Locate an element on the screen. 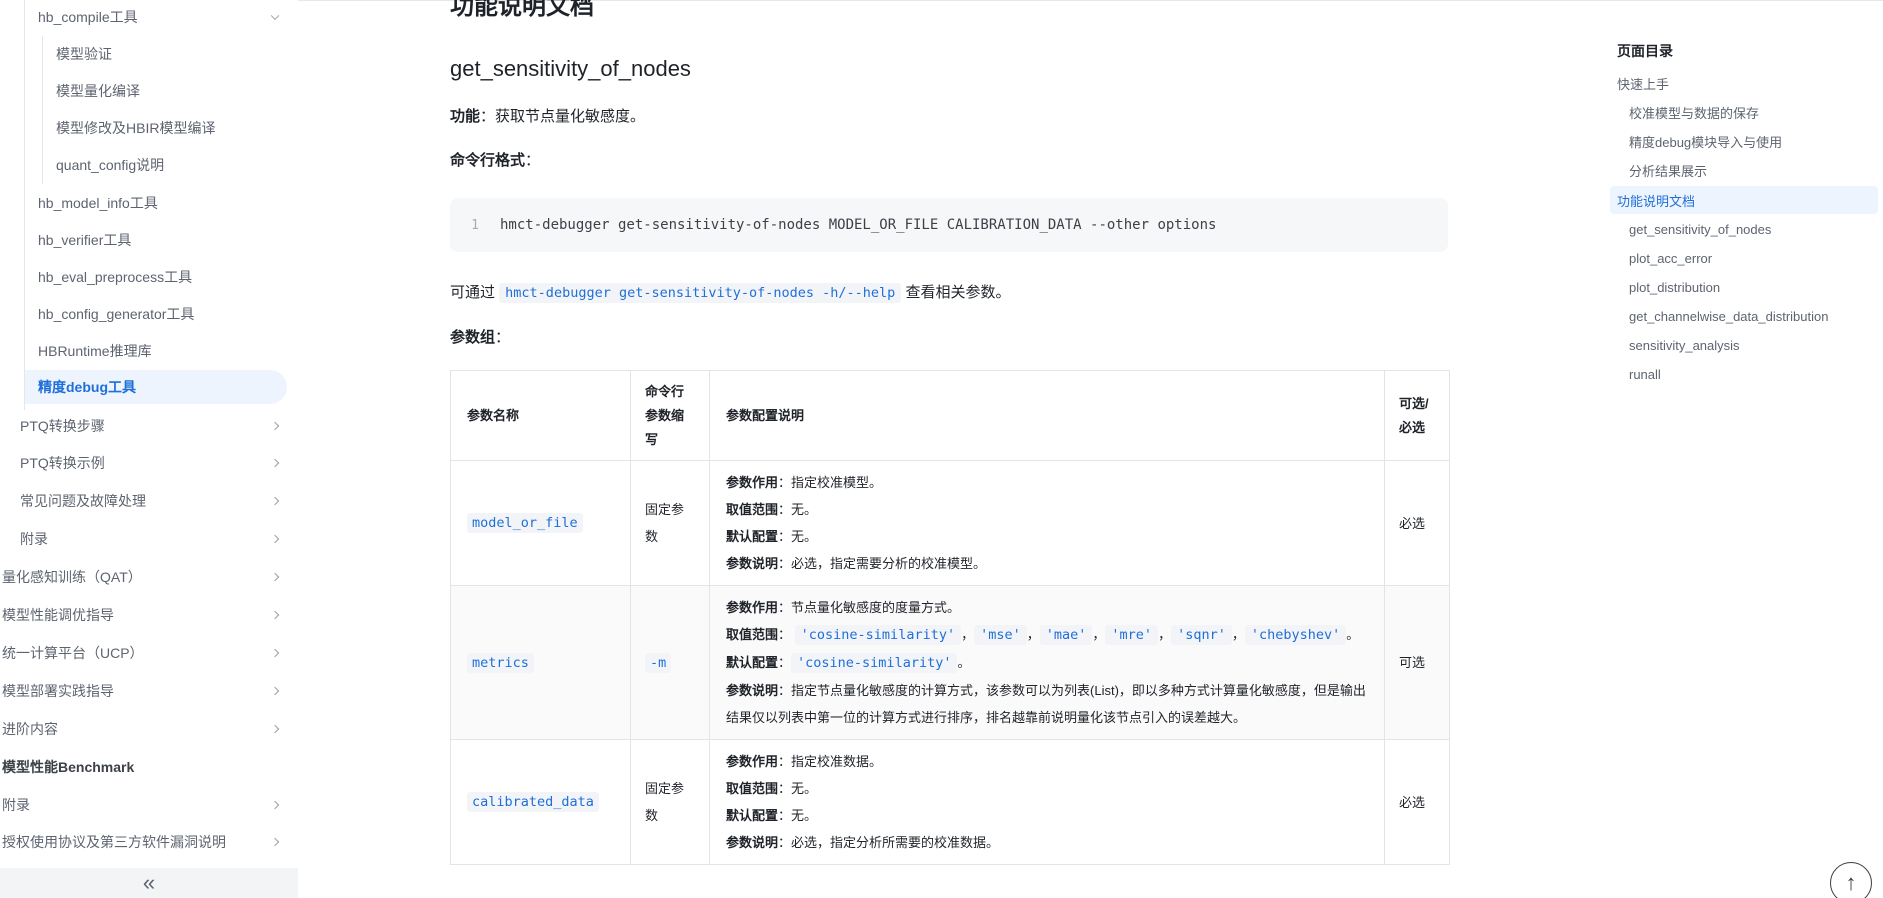  range-prefix: ： is located at coordinates (785, 634).